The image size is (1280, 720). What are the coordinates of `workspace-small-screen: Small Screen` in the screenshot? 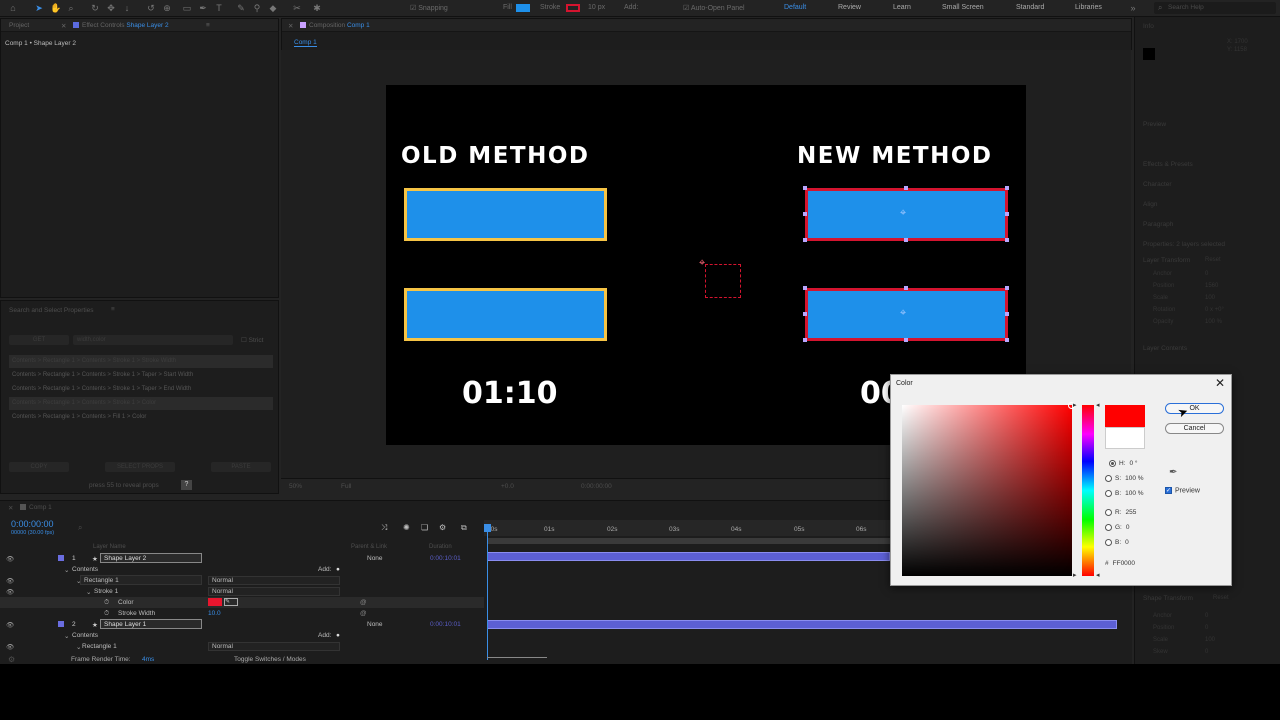 It's located at (963, 7).